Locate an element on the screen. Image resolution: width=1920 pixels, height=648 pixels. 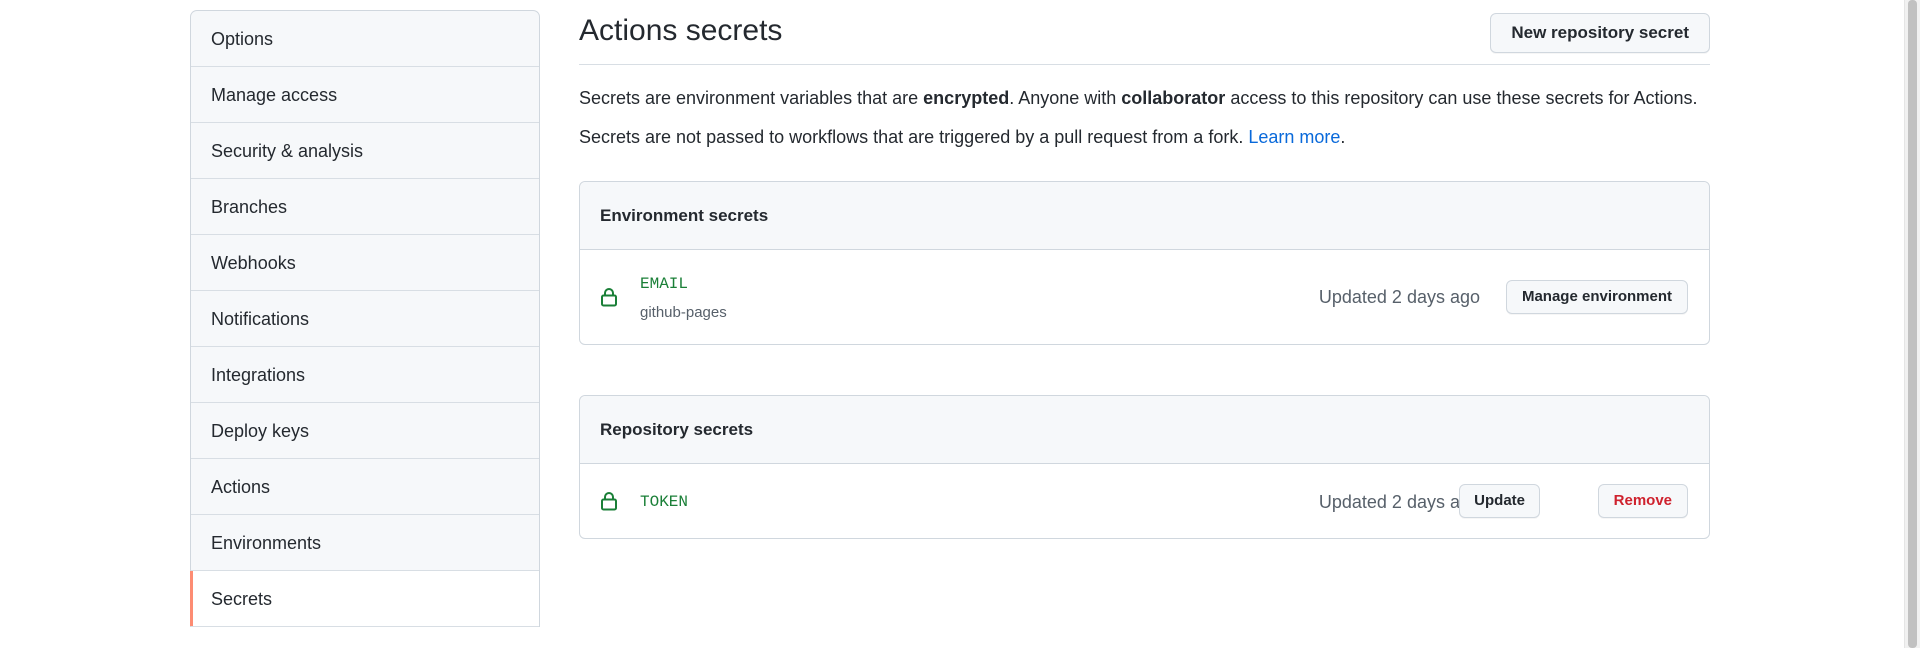
scrollbar is located at coordinates (1912, 324).